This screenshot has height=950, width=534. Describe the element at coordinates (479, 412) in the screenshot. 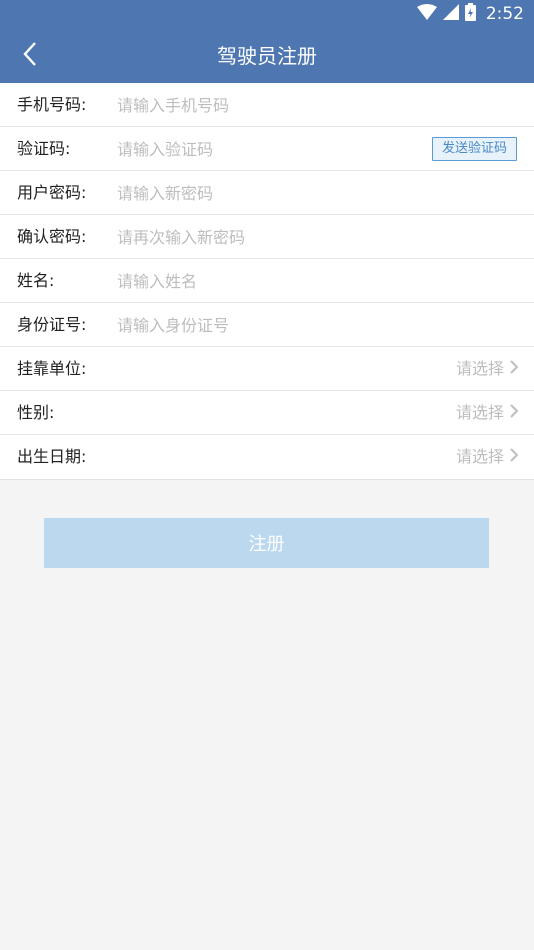

I see `gender-select-value: 请选择` at that location.